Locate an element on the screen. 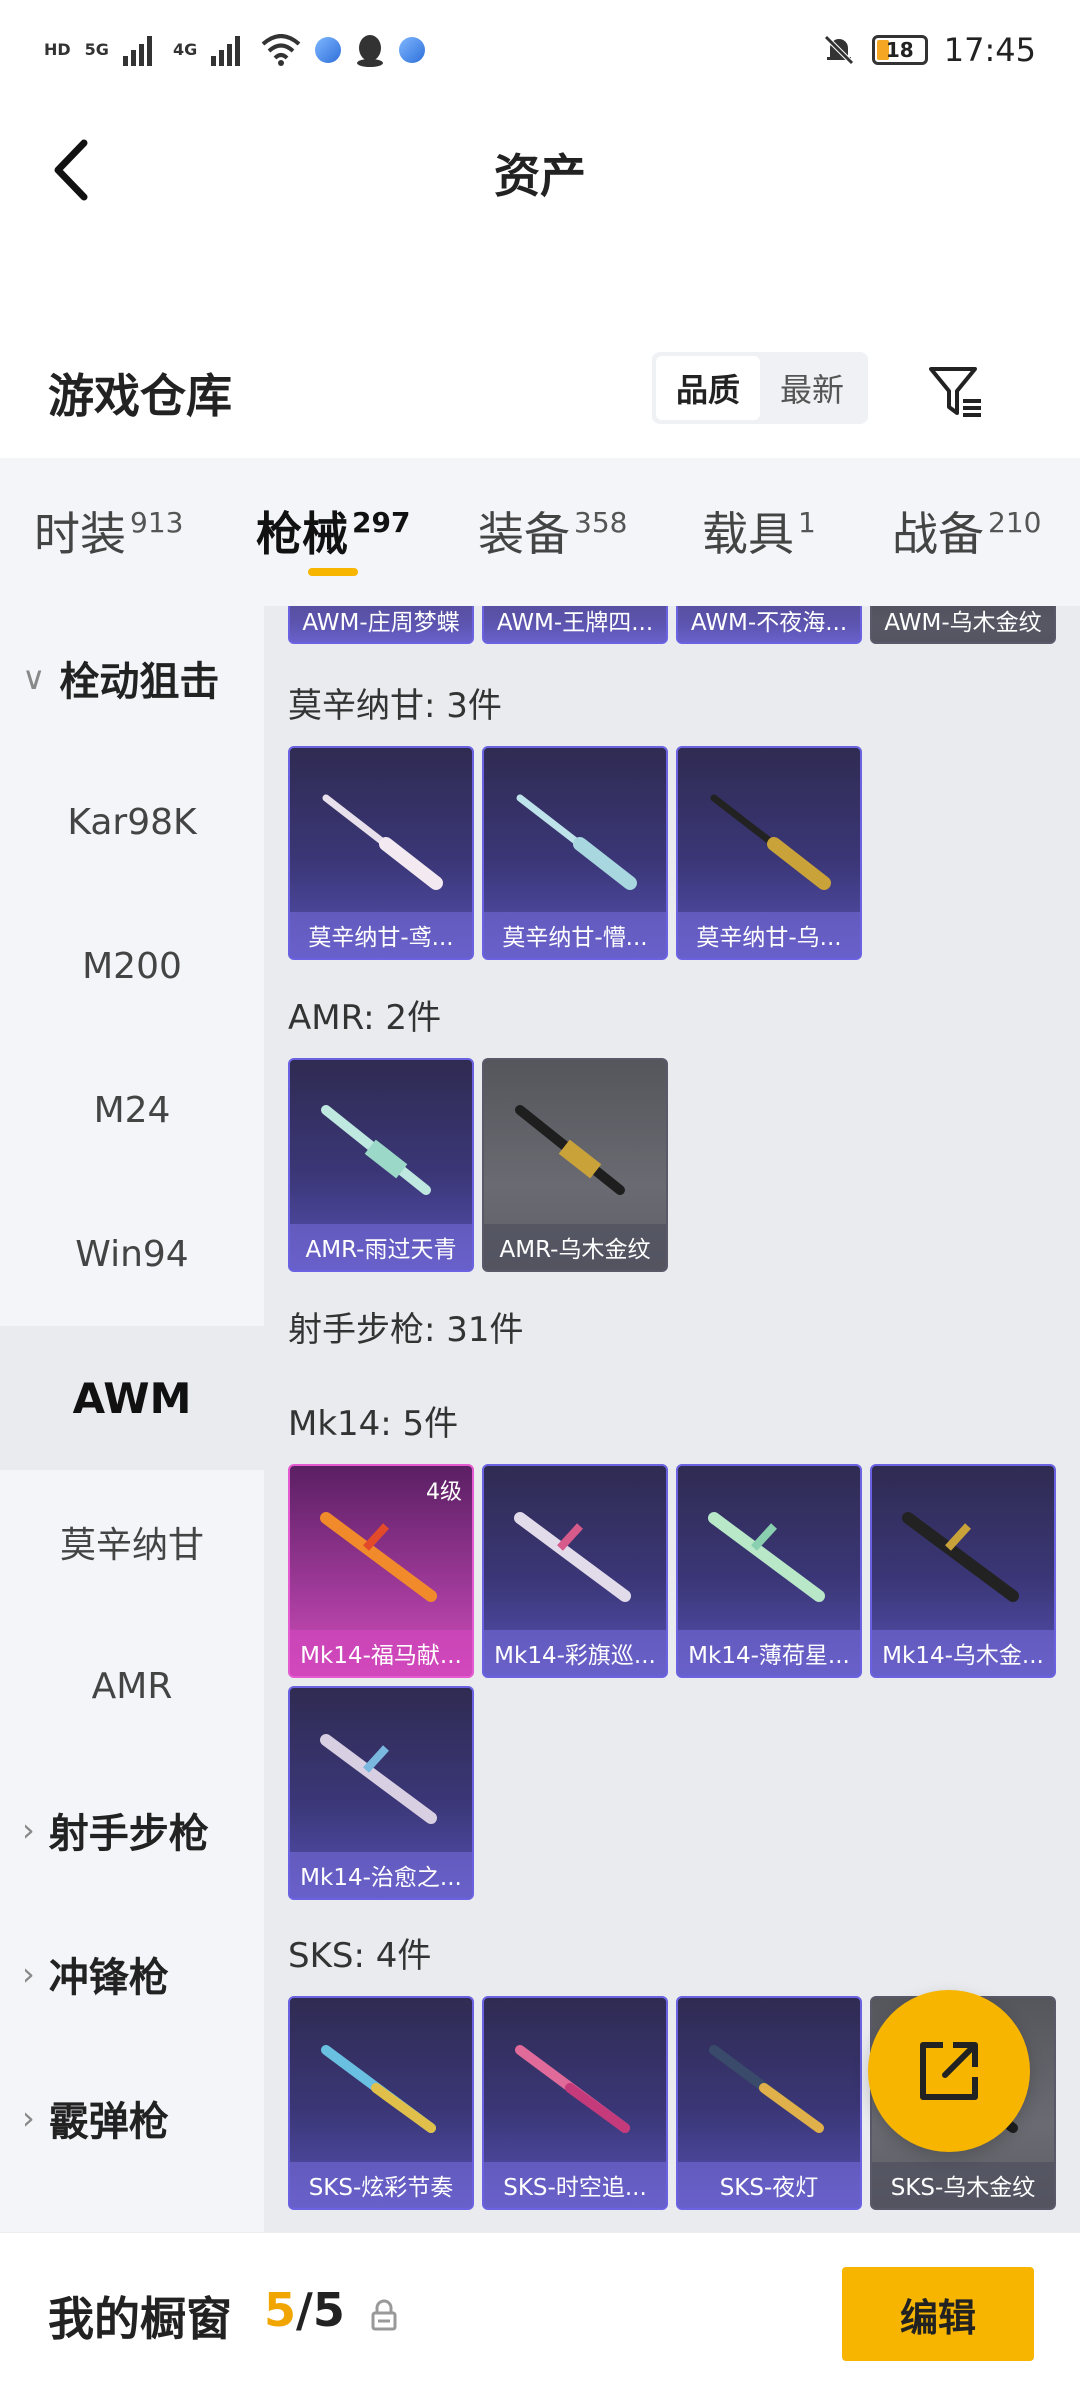 The height and width of the screenshot is (2400, 1080). sidebar-group-label: 冲锋枪 is located at coordinates (108, 1978).